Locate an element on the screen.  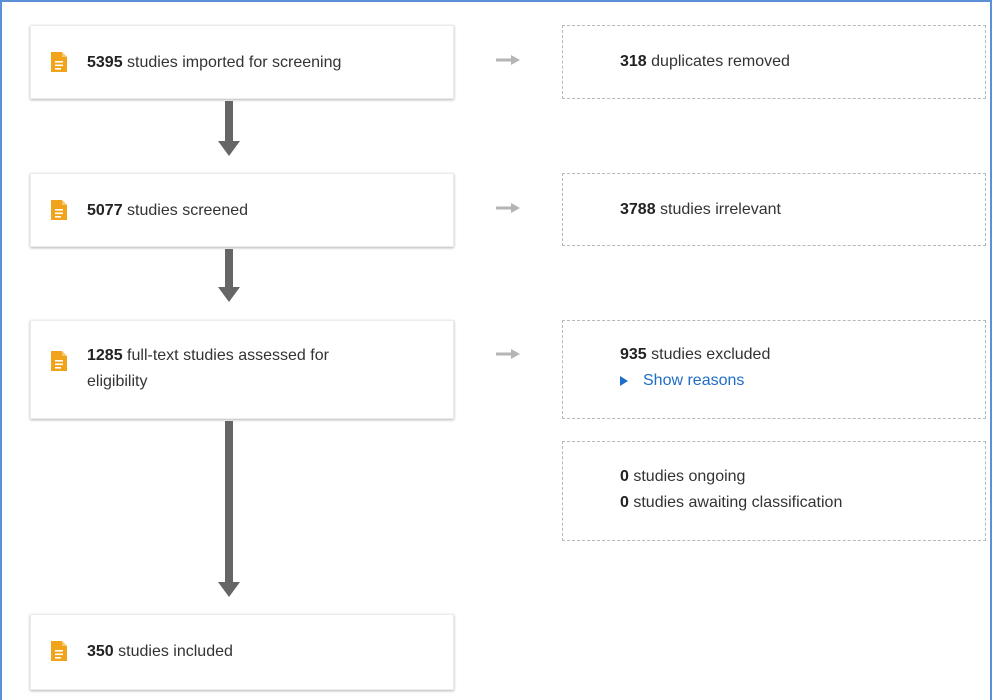
imported-text: 5395 studies imported for screening is located at coordinates (260, 63).